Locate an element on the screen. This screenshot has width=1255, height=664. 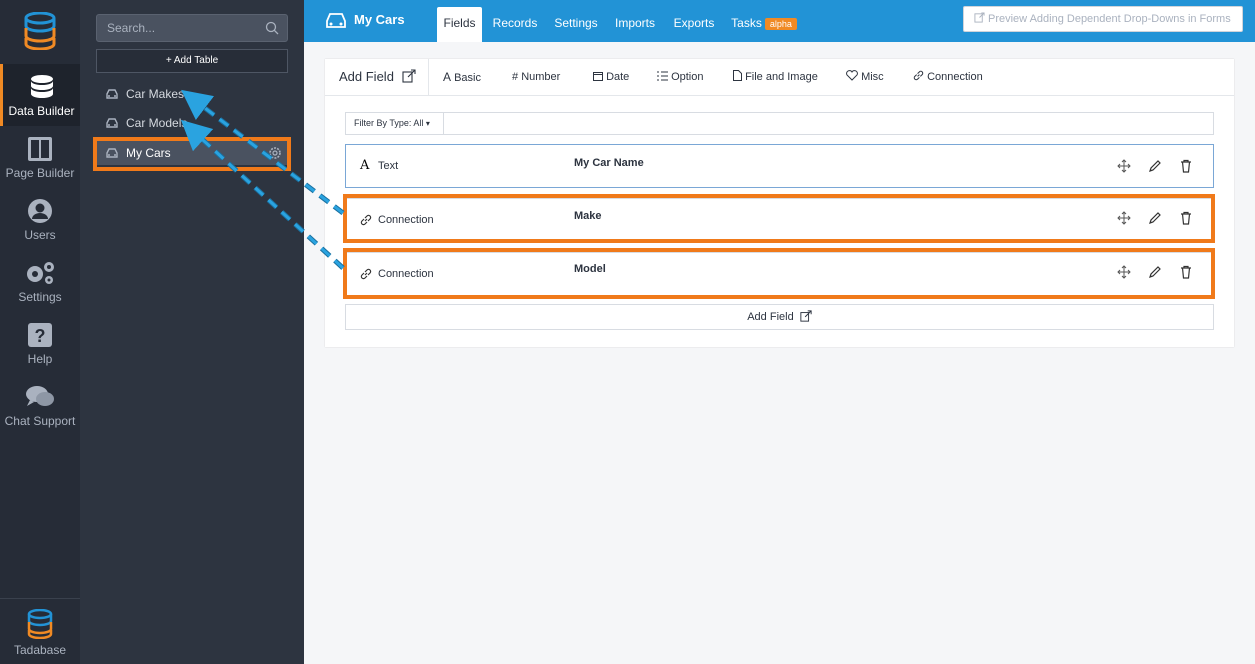
table-item-label: Car Models is located at coordinates (157, 123).